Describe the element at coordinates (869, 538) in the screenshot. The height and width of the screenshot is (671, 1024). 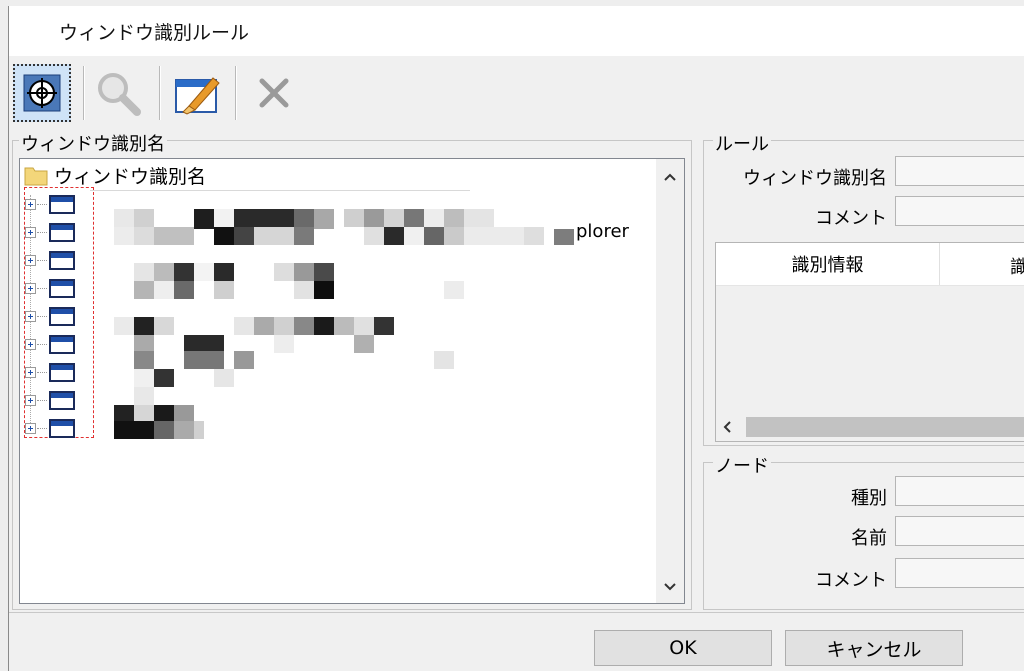
I see `node-name-label: 名前` at that location.